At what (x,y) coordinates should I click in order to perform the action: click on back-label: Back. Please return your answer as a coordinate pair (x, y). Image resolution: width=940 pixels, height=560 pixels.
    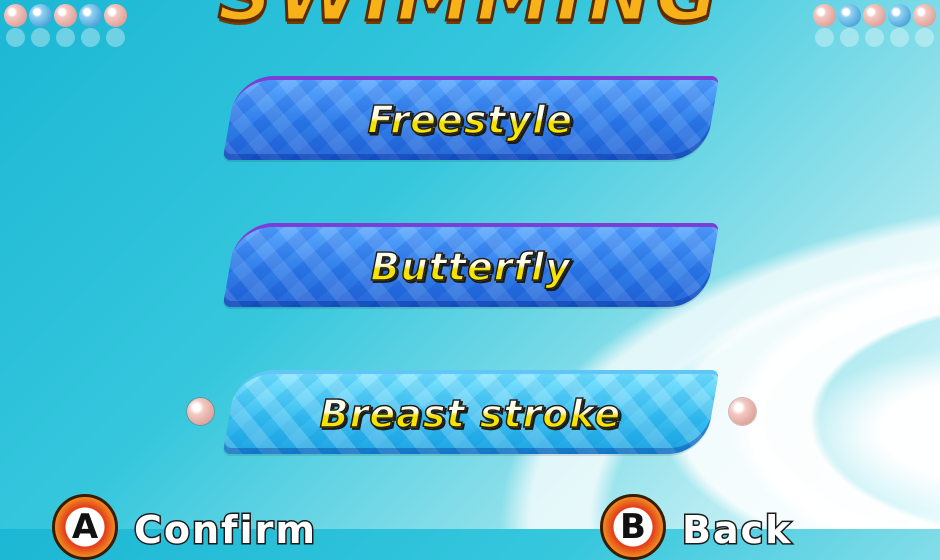
    Looking at the image, I should click on (736, 530).